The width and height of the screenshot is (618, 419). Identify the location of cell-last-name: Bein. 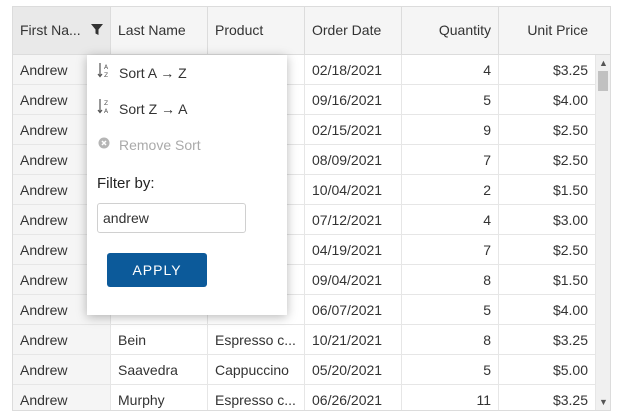
(159, 339).